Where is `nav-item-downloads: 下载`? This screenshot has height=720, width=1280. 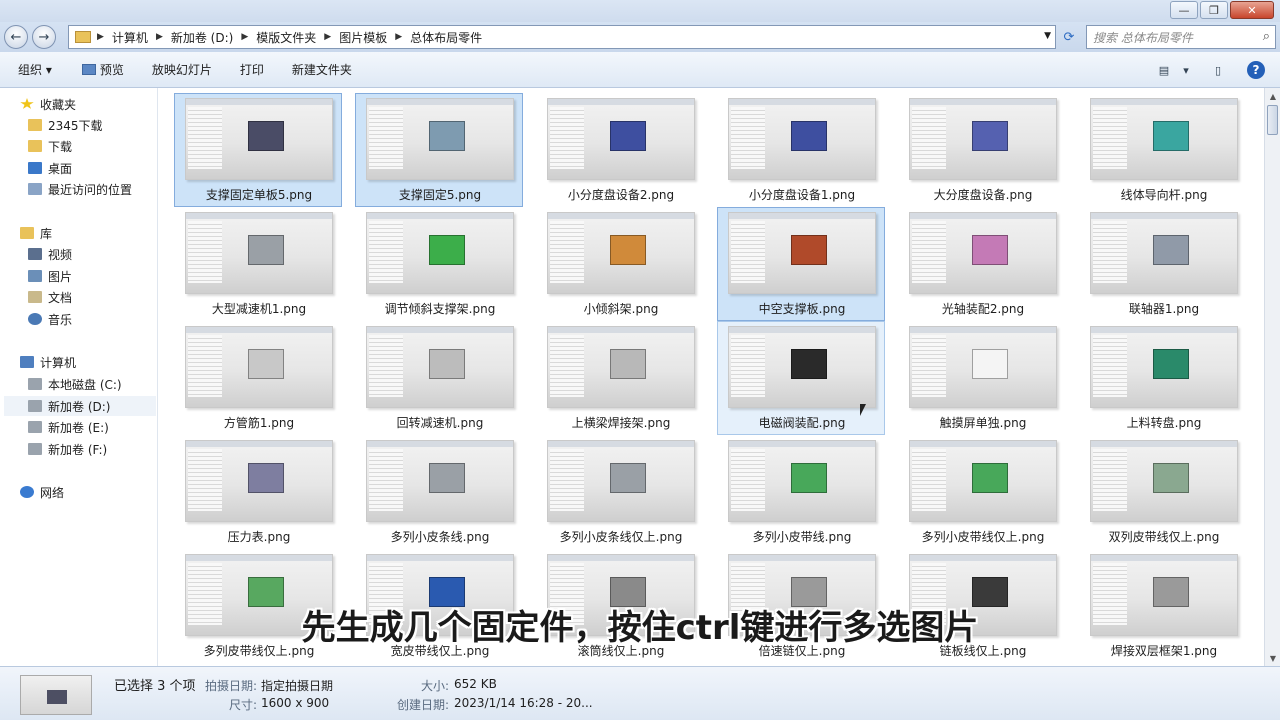
nav-item-downloads: 下载 is located at coordinates (50, 146).